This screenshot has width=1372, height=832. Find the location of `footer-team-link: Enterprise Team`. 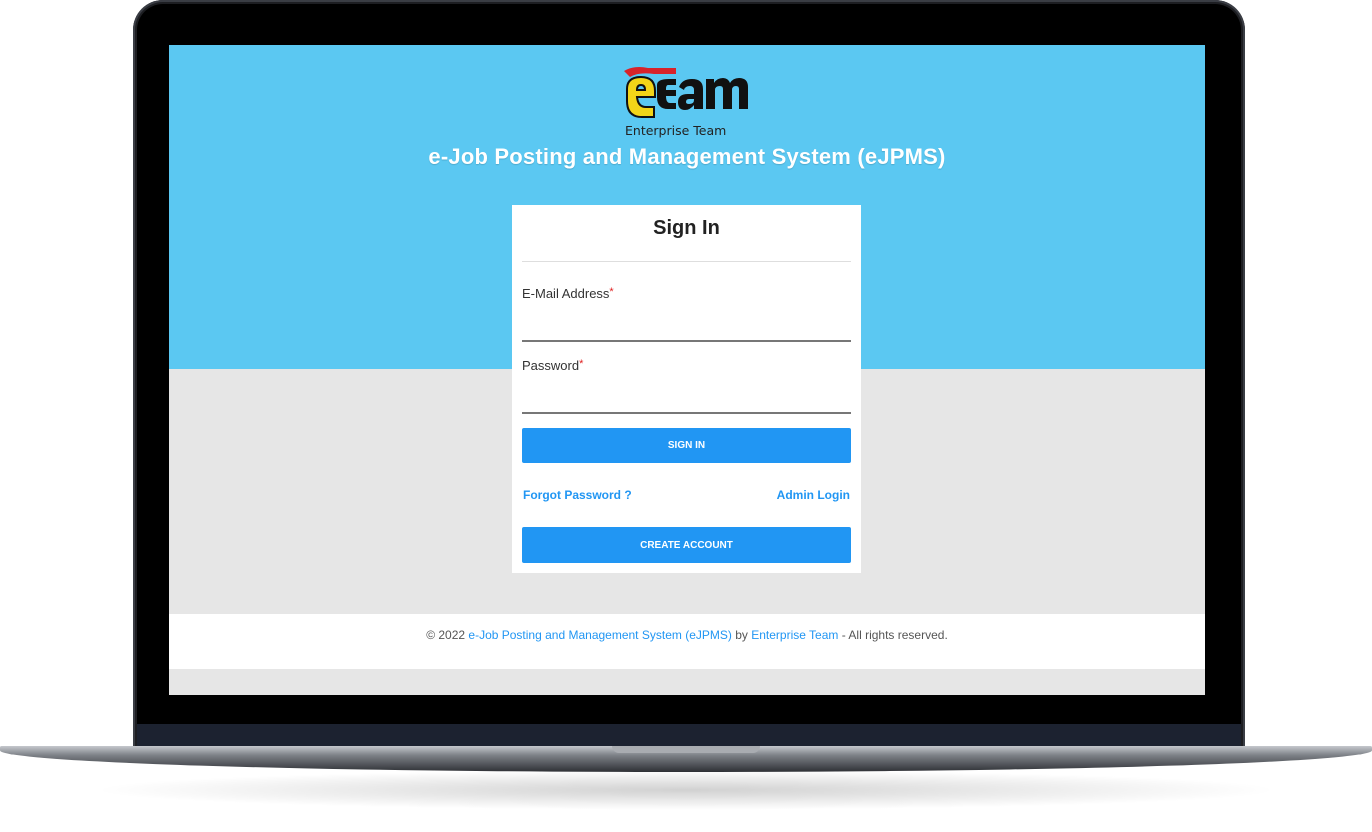

footer-team-link: Enterprise Team is located at coordinates (794, 635).